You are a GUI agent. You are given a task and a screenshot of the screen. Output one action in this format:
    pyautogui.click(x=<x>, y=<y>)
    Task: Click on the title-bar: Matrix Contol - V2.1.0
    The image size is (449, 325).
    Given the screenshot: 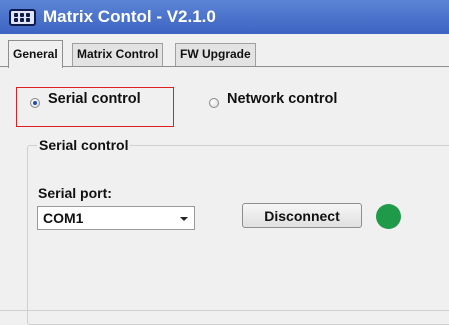 What is the action you would take?
    pyautogui.click(x=224, y=17)
    